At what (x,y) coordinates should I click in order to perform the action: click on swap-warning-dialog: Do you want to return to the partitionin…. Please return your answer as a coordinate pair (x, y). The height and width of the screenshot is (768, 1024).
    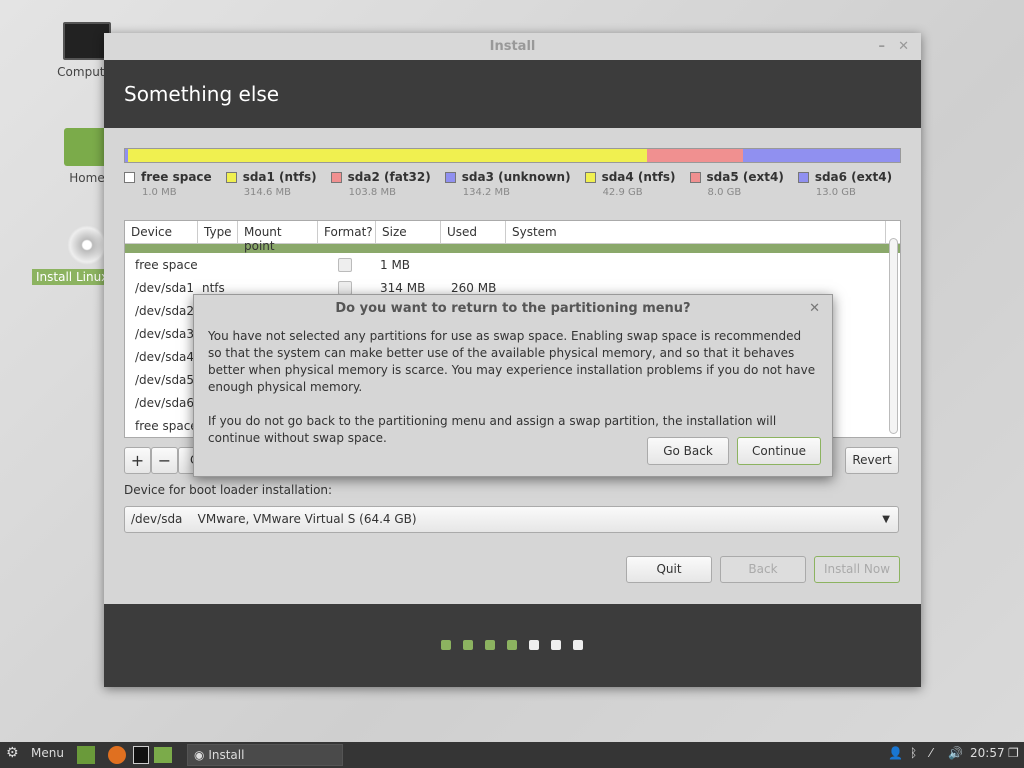
    Looking at the image, I should click on (513, 385).